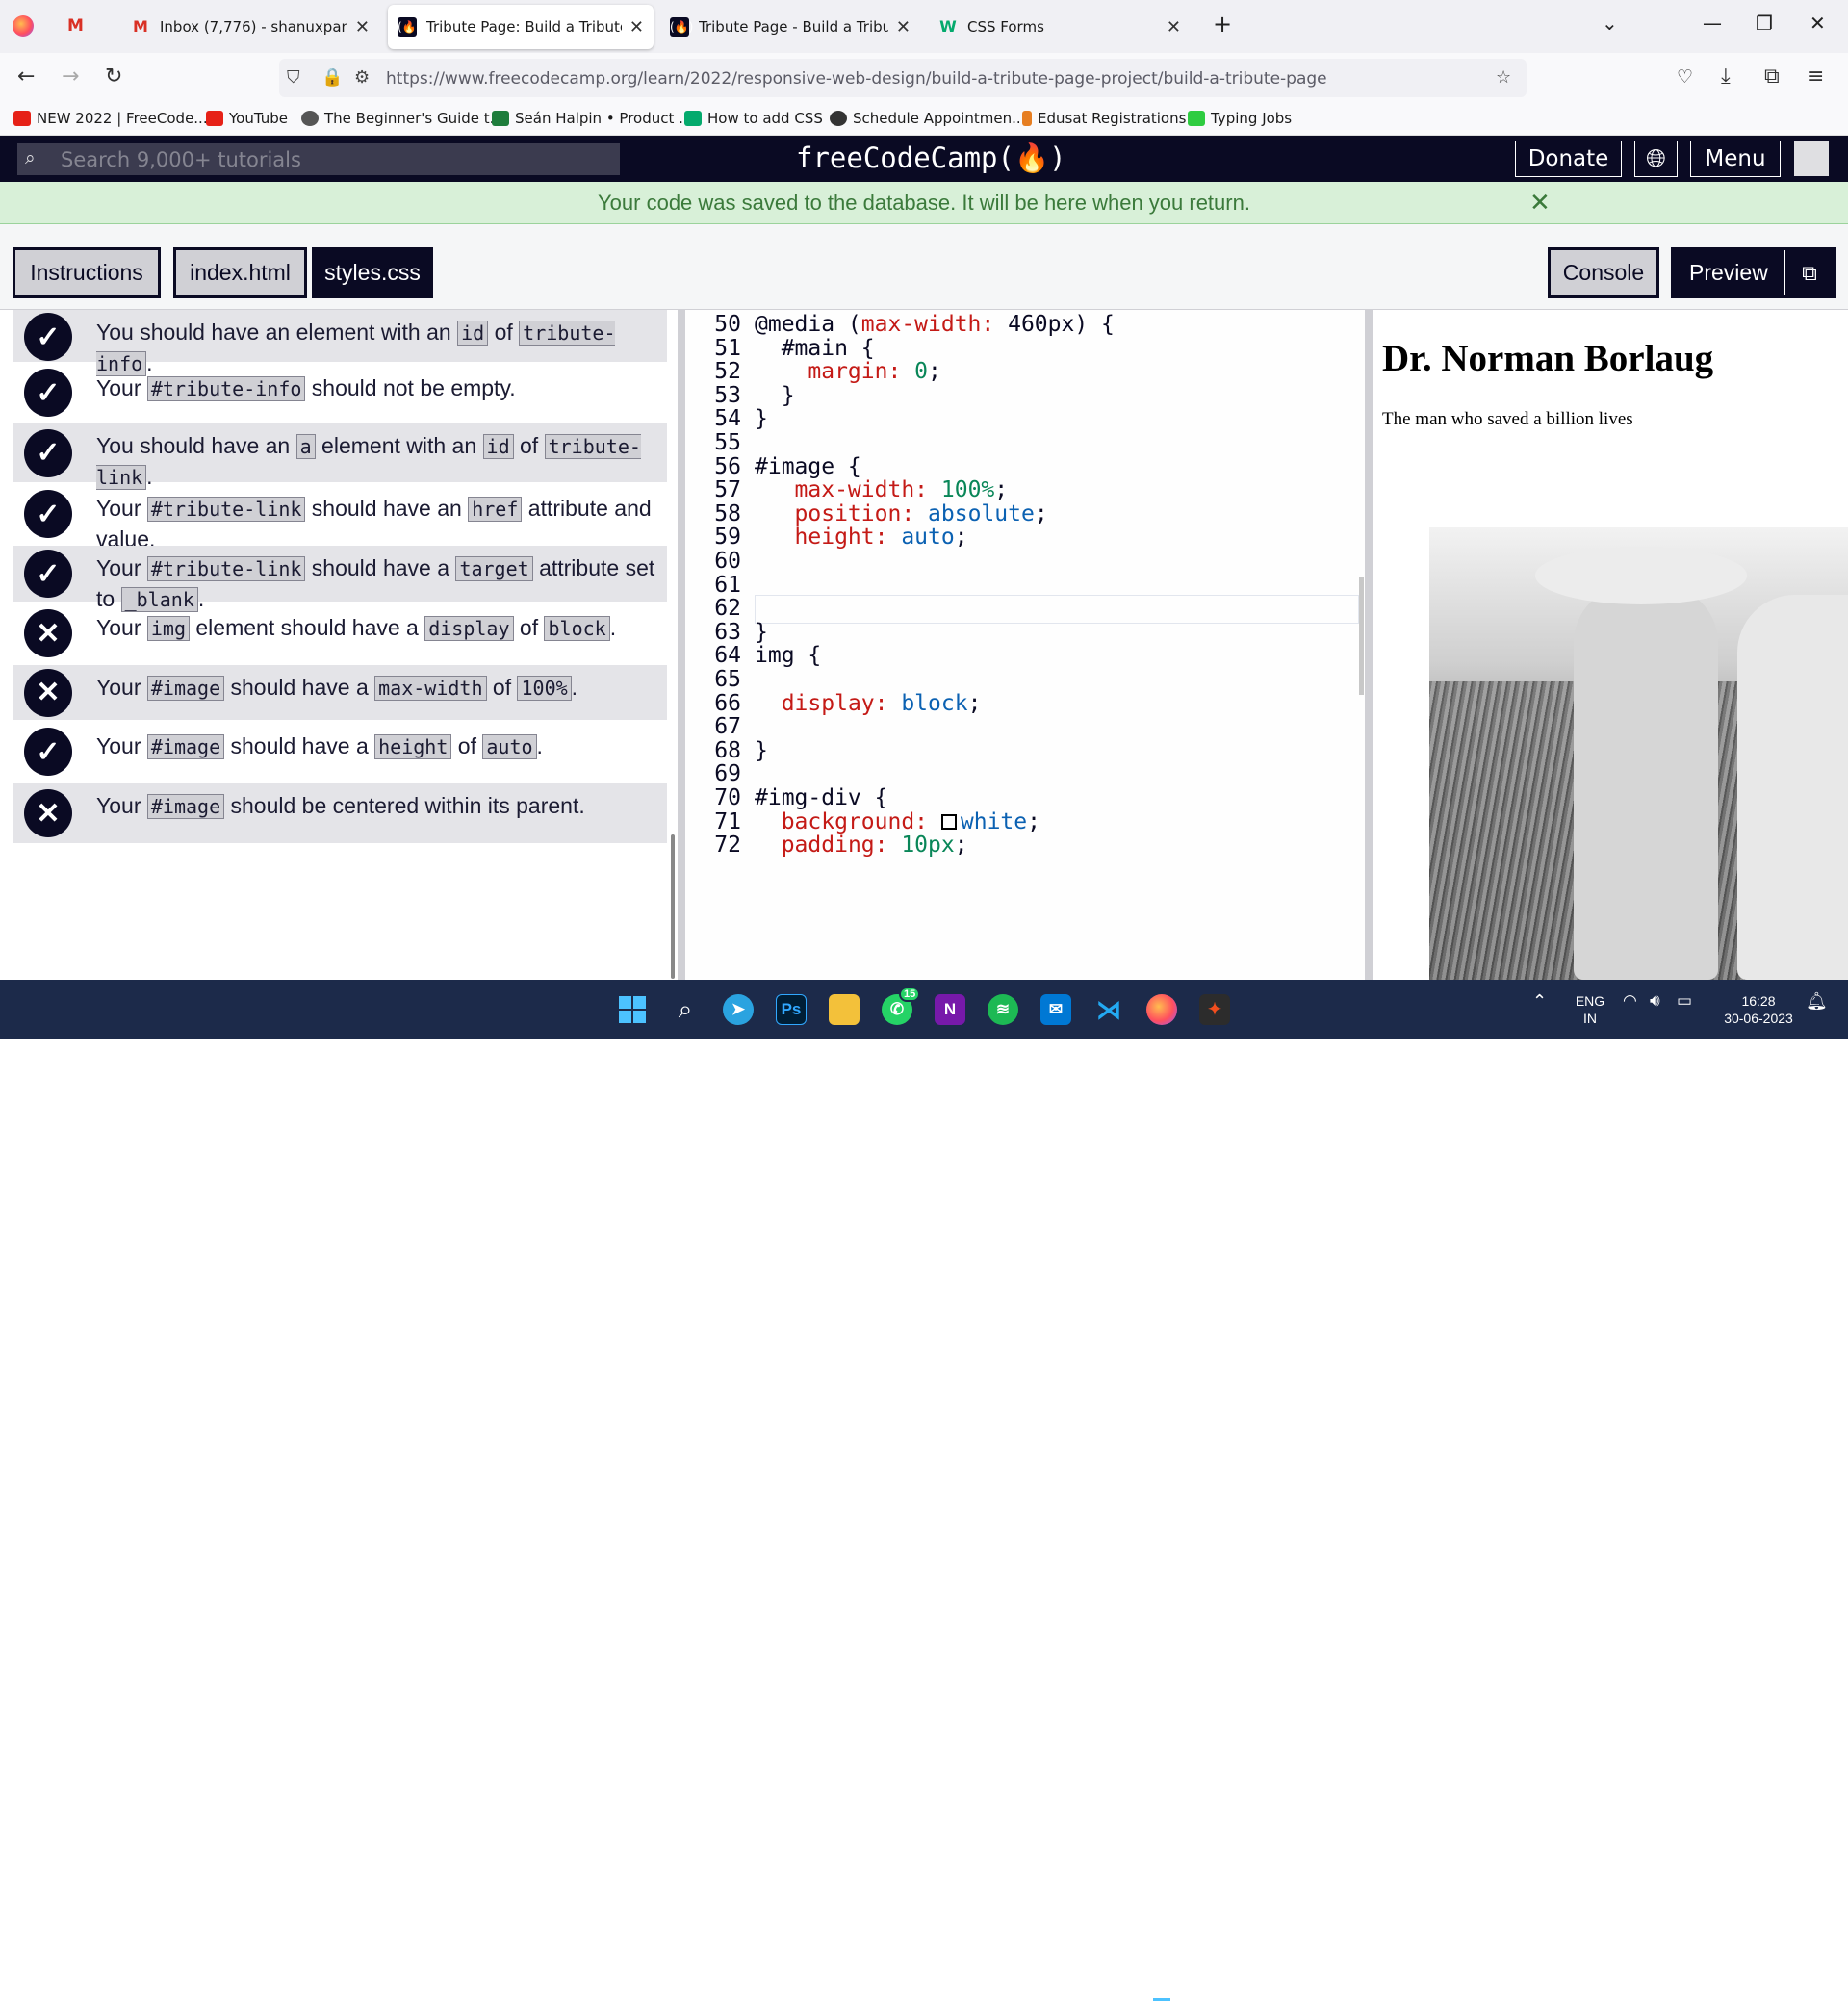 Image resolution: width=1848 pixels, height=2001 pixels. Describe the element at coordinates (861, 845) in the screenshot. I see `code-line: padding: 10px;` at that location.